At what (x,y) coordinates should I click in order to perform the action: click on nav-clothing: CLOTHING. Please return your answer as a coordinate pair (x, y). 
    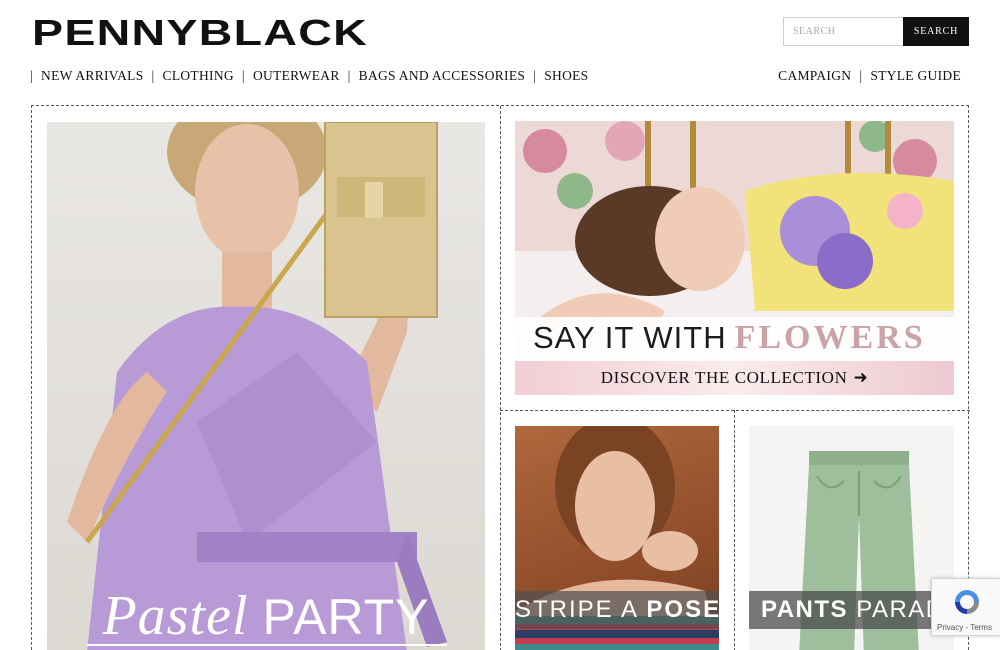
    Looking at the image, I should click on (198, 76).